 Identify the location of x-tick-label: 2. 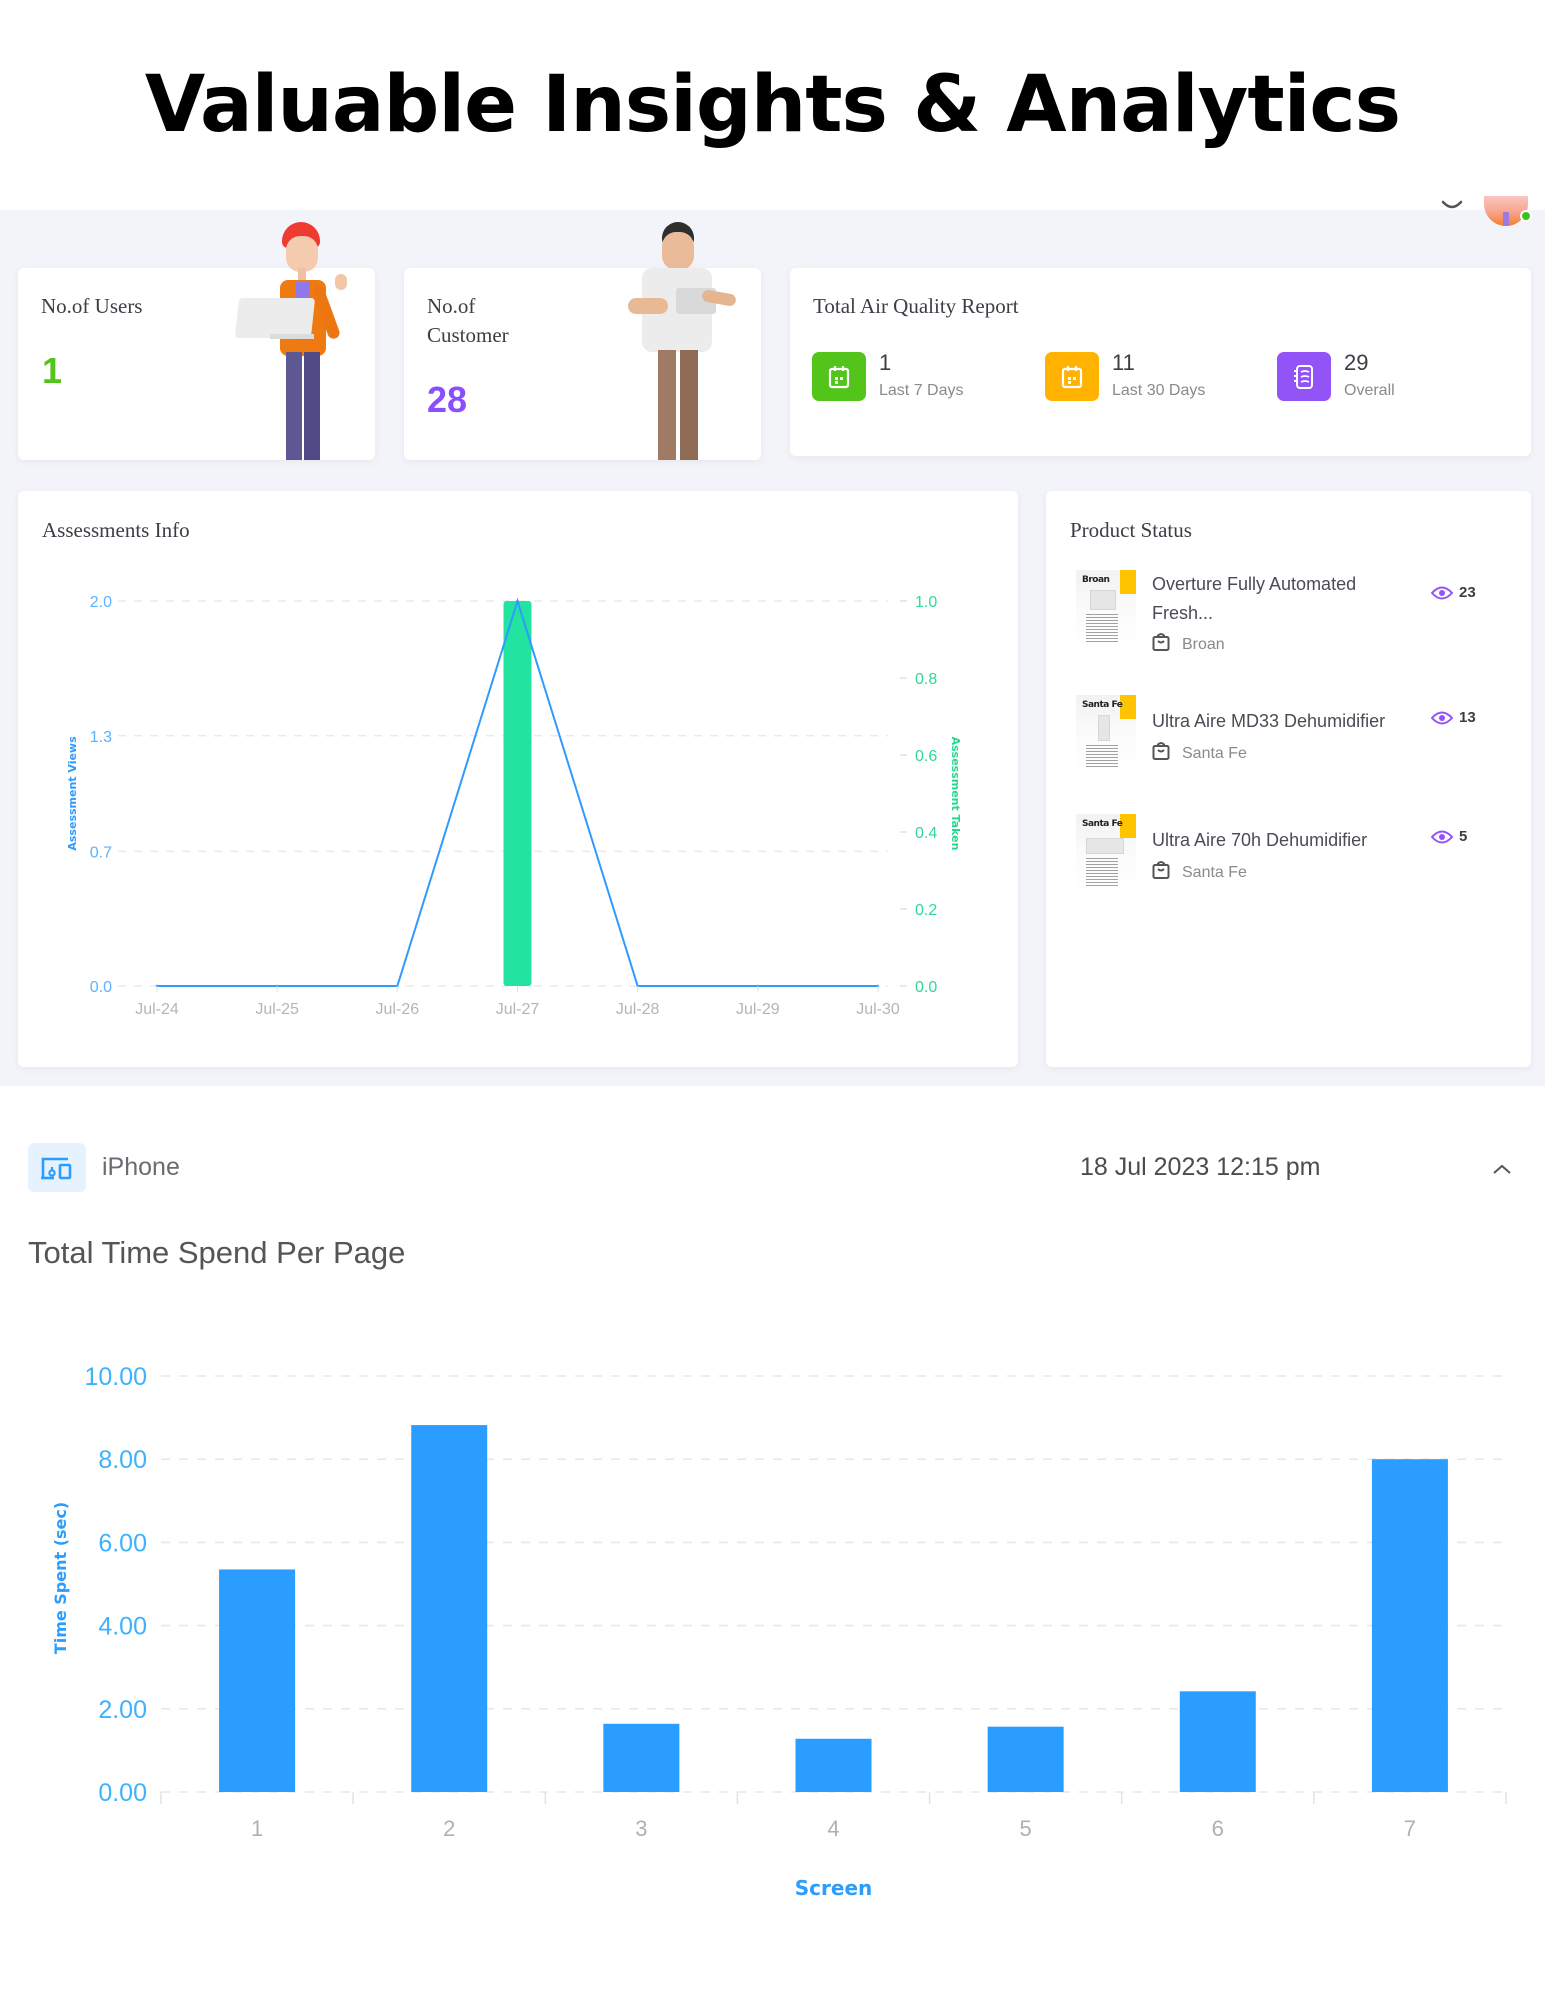
(449, 1828).